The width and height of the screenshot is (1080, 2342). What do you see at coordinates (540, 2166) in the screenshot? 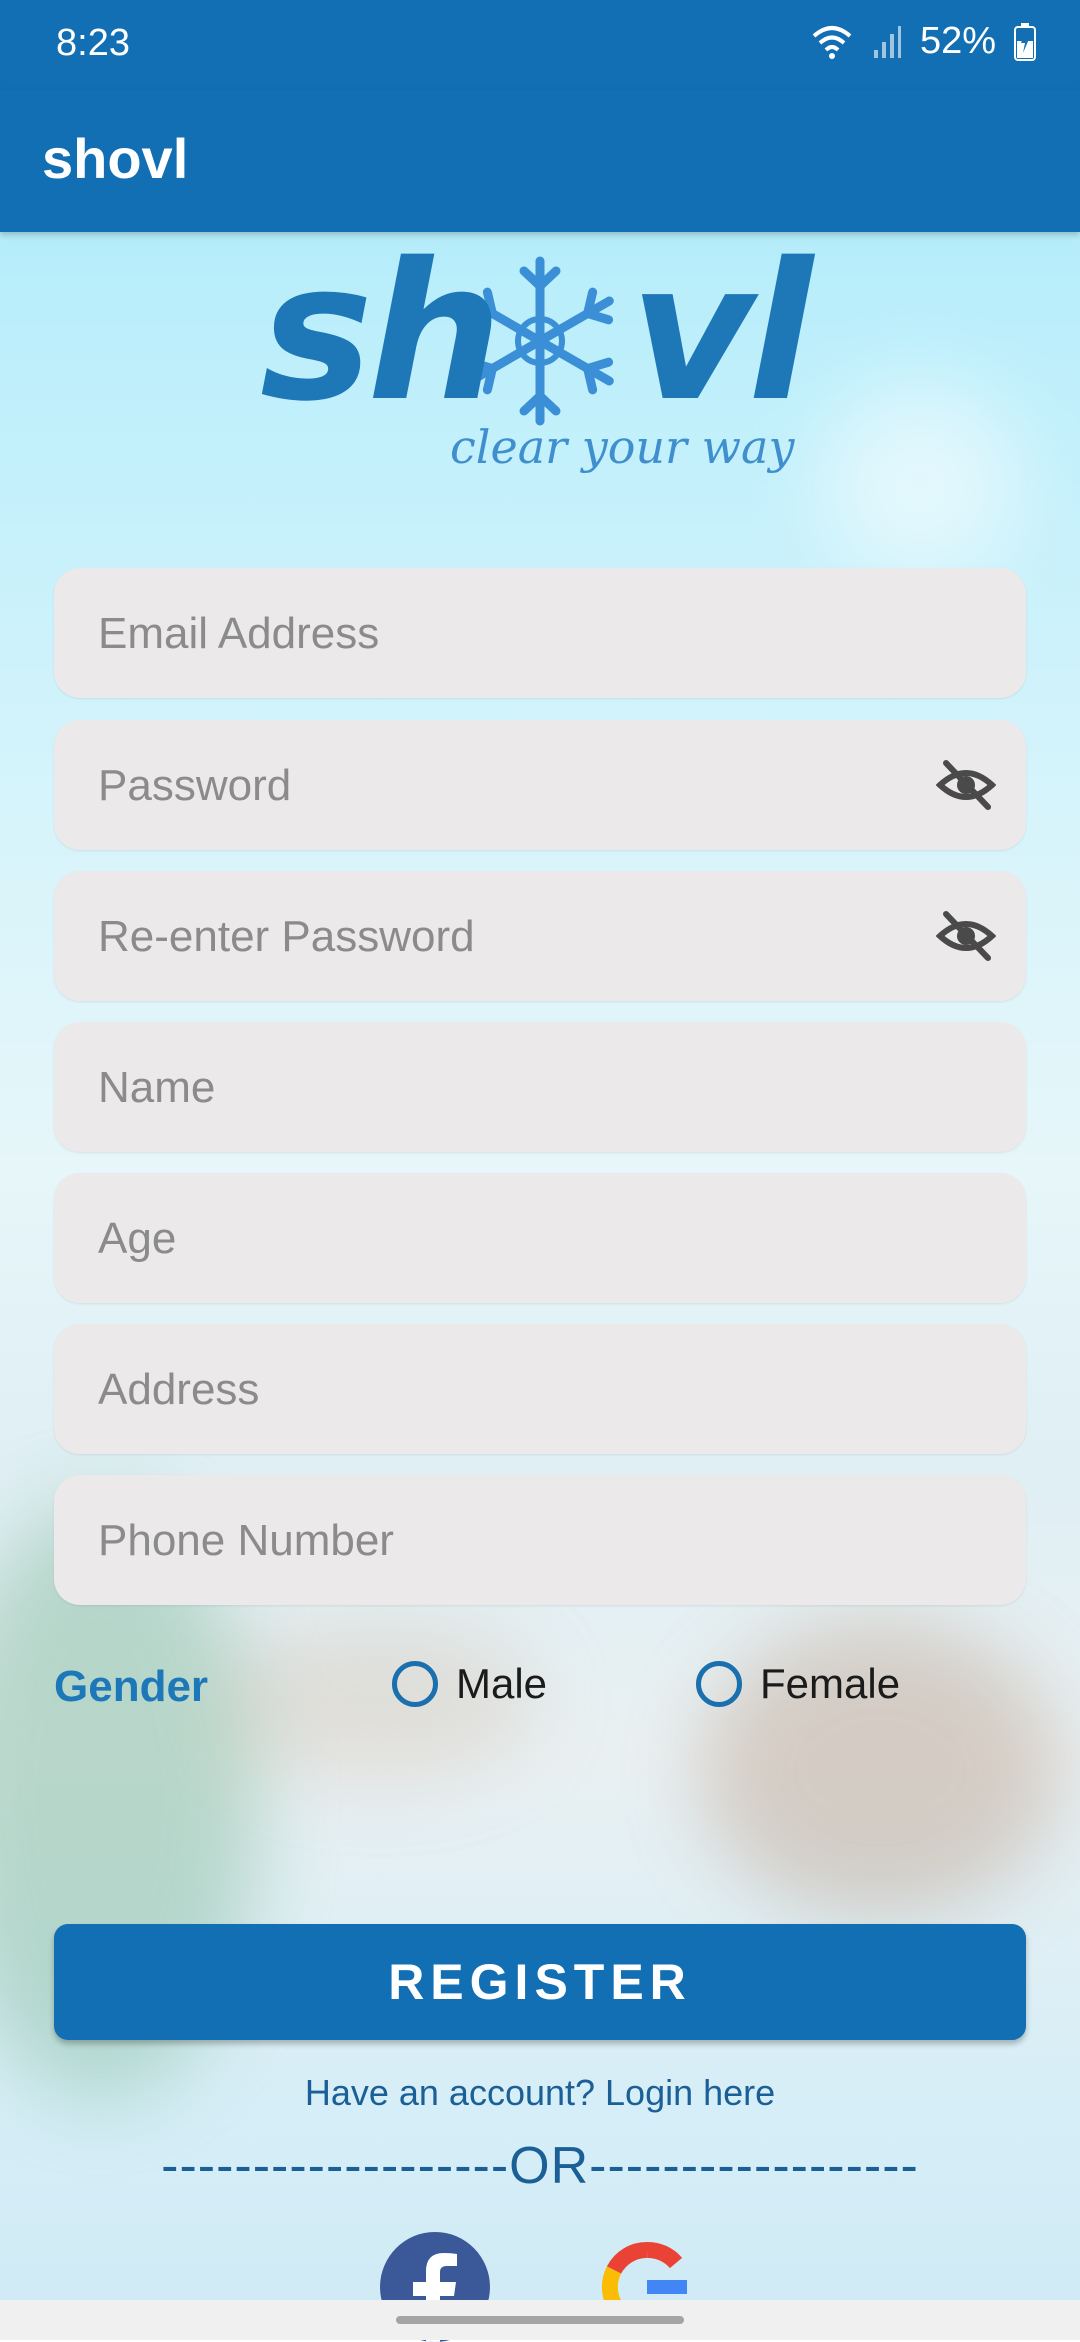
I see `or-divider: -------------------OR------------------` at bounding box center [540, 2166].